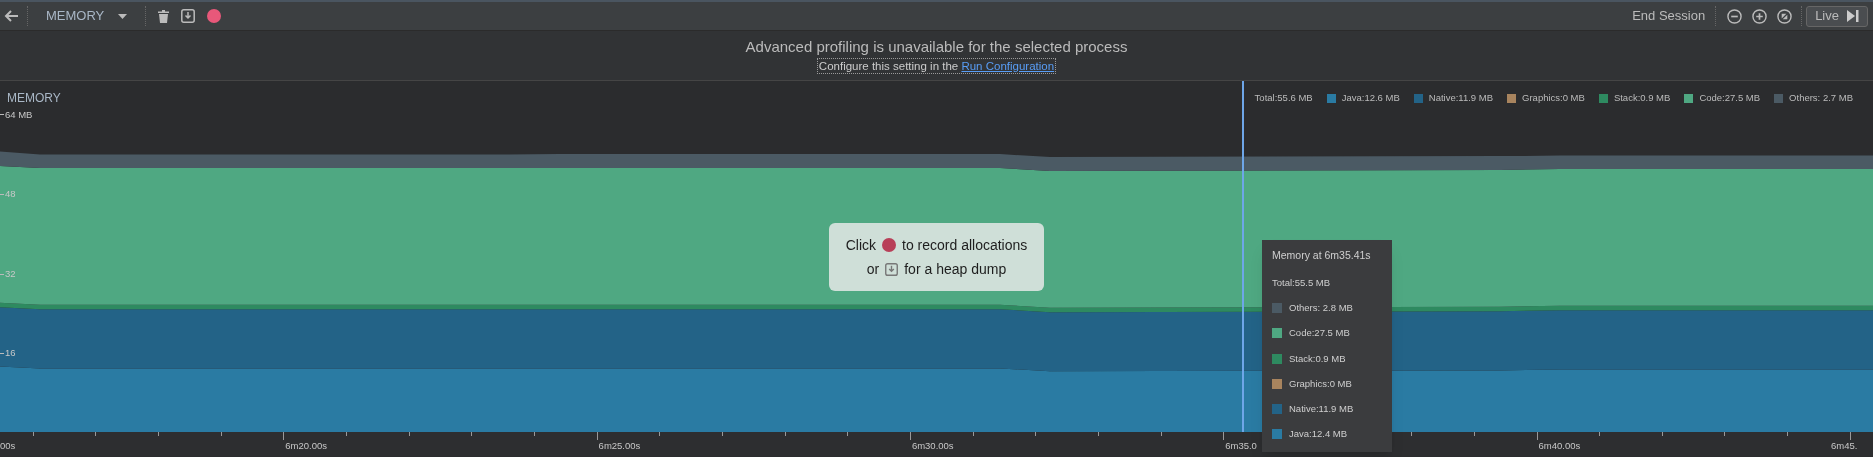  What do you see at coordinates (619, 446) in the screenshot?
I see `time-label: 6m25.00s` at bounding box center [619, 446].